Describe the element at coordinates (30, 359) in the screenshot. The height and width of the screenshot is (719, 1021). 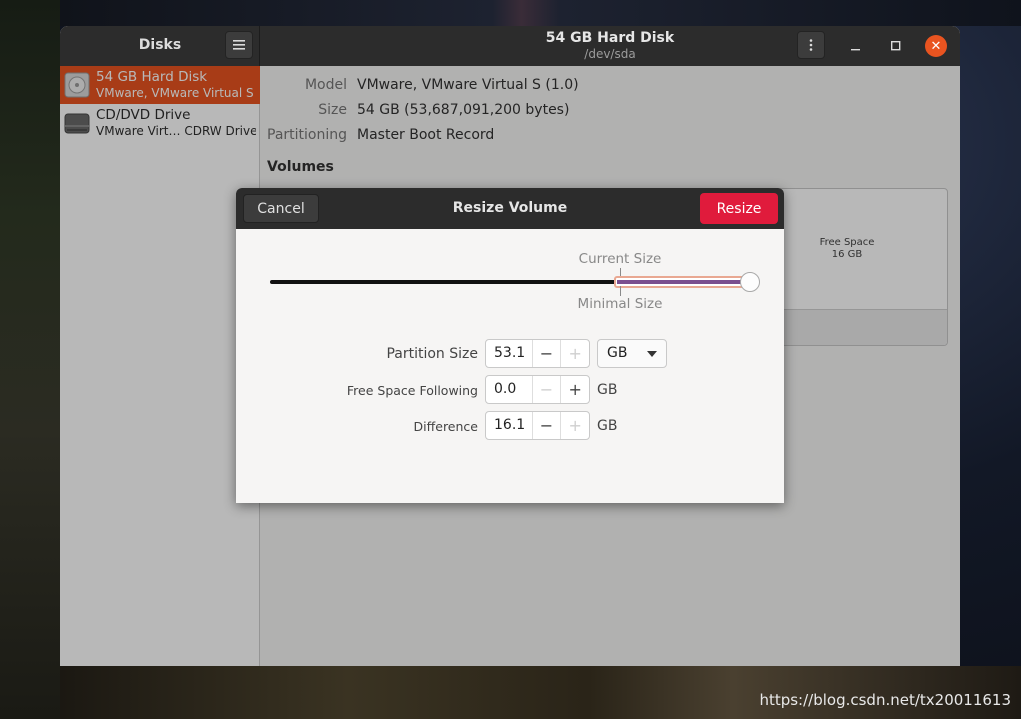
I see `desktop-background-left` at that location.